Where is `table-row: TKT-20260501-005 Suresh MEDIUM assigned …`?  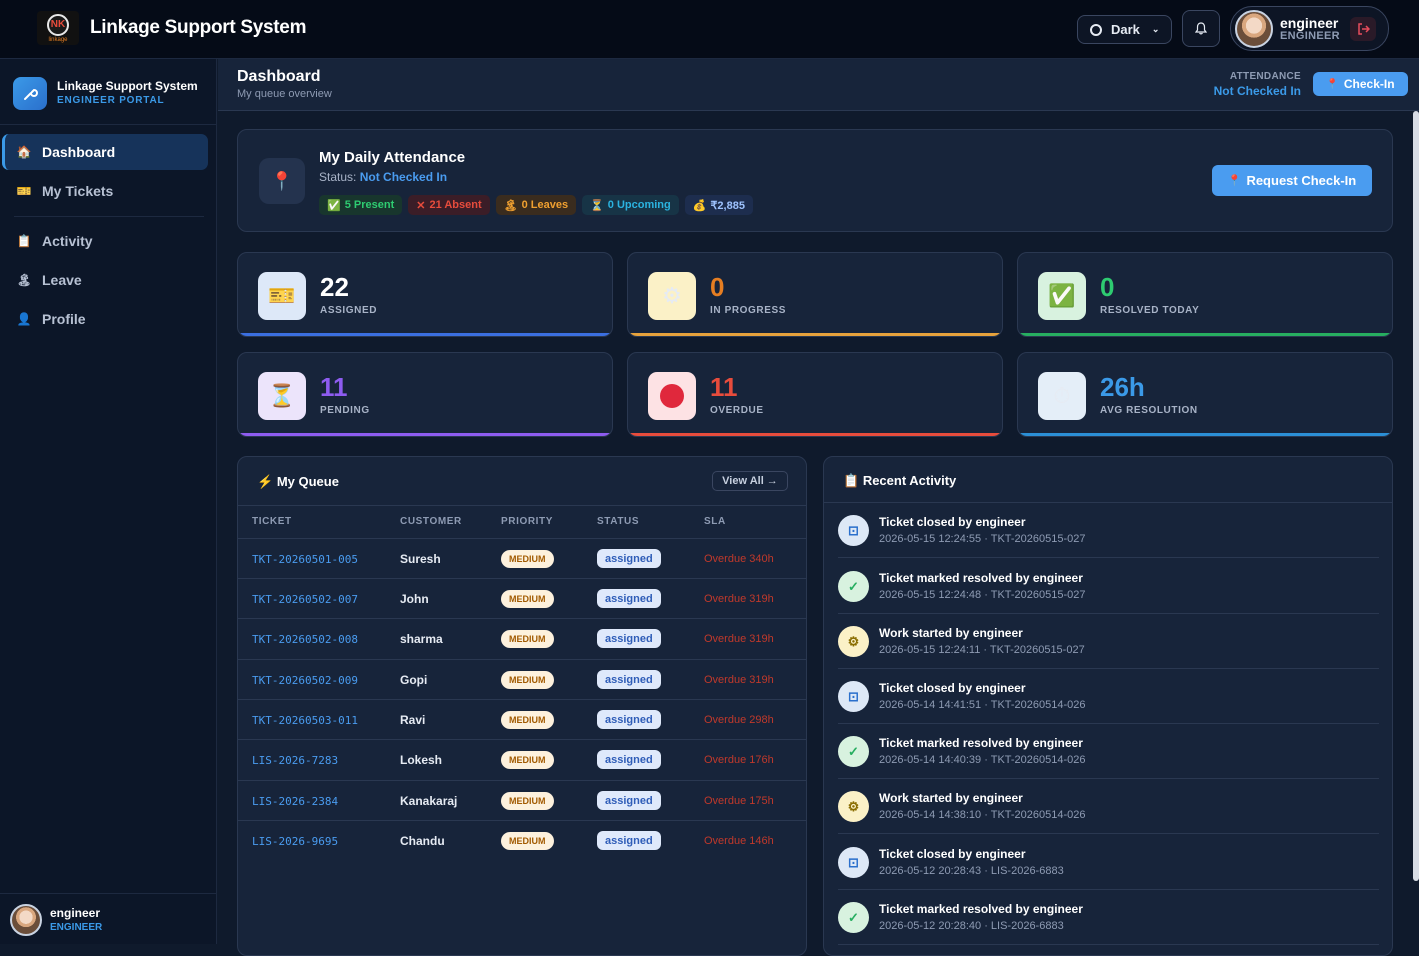
table-row: TKT-20260501-005 Suresh MEDIUM assigned … is located at coordinates (522, 558).